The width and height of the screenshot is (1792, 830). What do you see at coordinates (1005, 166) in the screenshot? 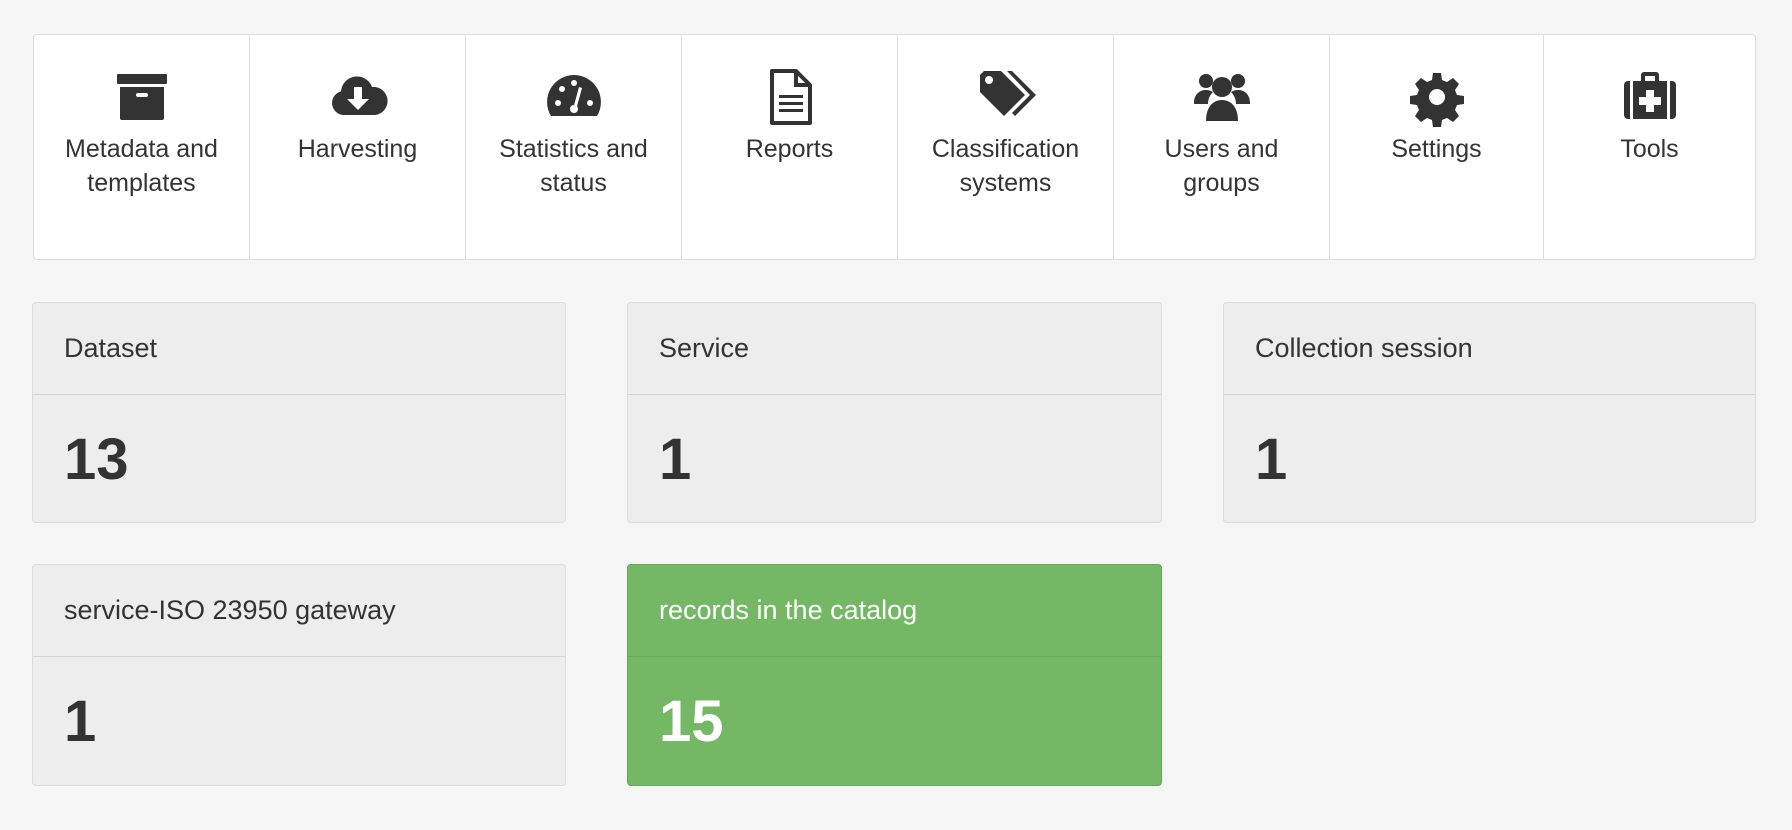
I see `nav-label: Classification systems` at bounding box center [1005, 166].